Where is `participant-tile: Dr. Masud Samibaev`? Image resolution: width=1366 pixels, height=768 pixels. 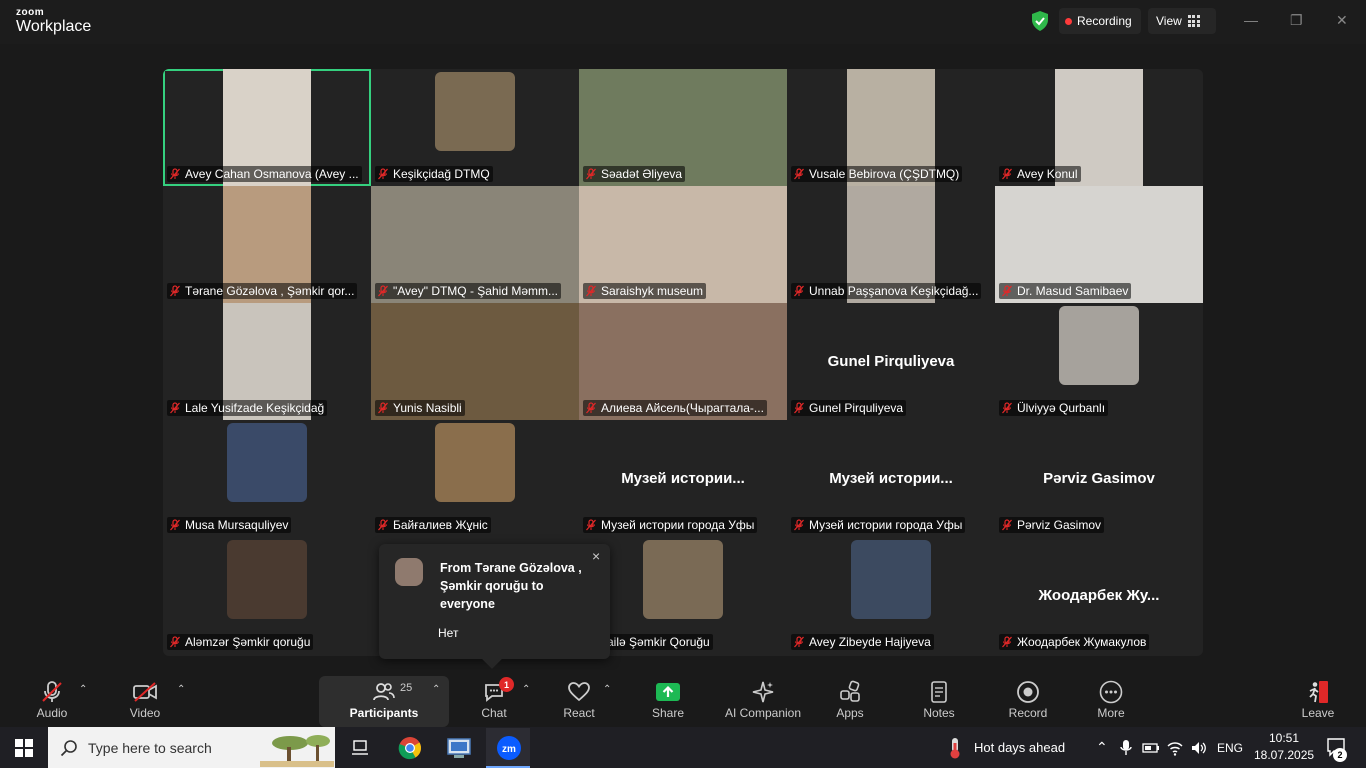
participant-tile: Dr. Masud Samibaev is located at coordinates (1099, 244).